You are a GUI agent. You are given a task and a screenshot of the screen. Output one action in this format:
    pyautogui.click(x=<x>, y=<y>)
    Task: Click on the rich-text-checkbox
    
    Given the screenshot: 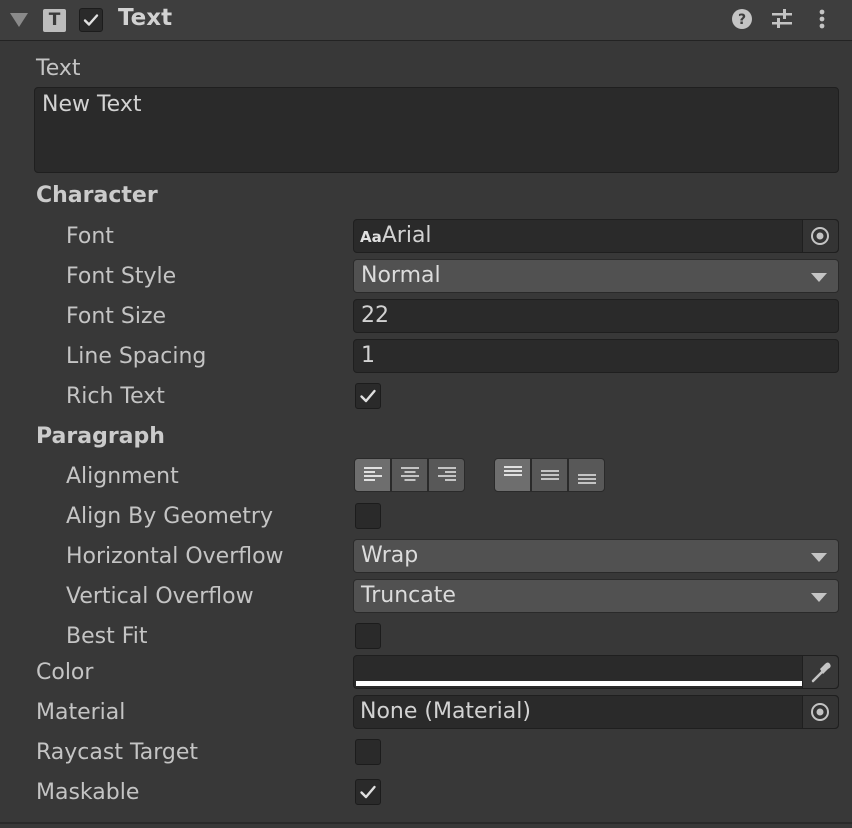 What is the action you would take?
    pyautogui.click(x=368, y=396)
    